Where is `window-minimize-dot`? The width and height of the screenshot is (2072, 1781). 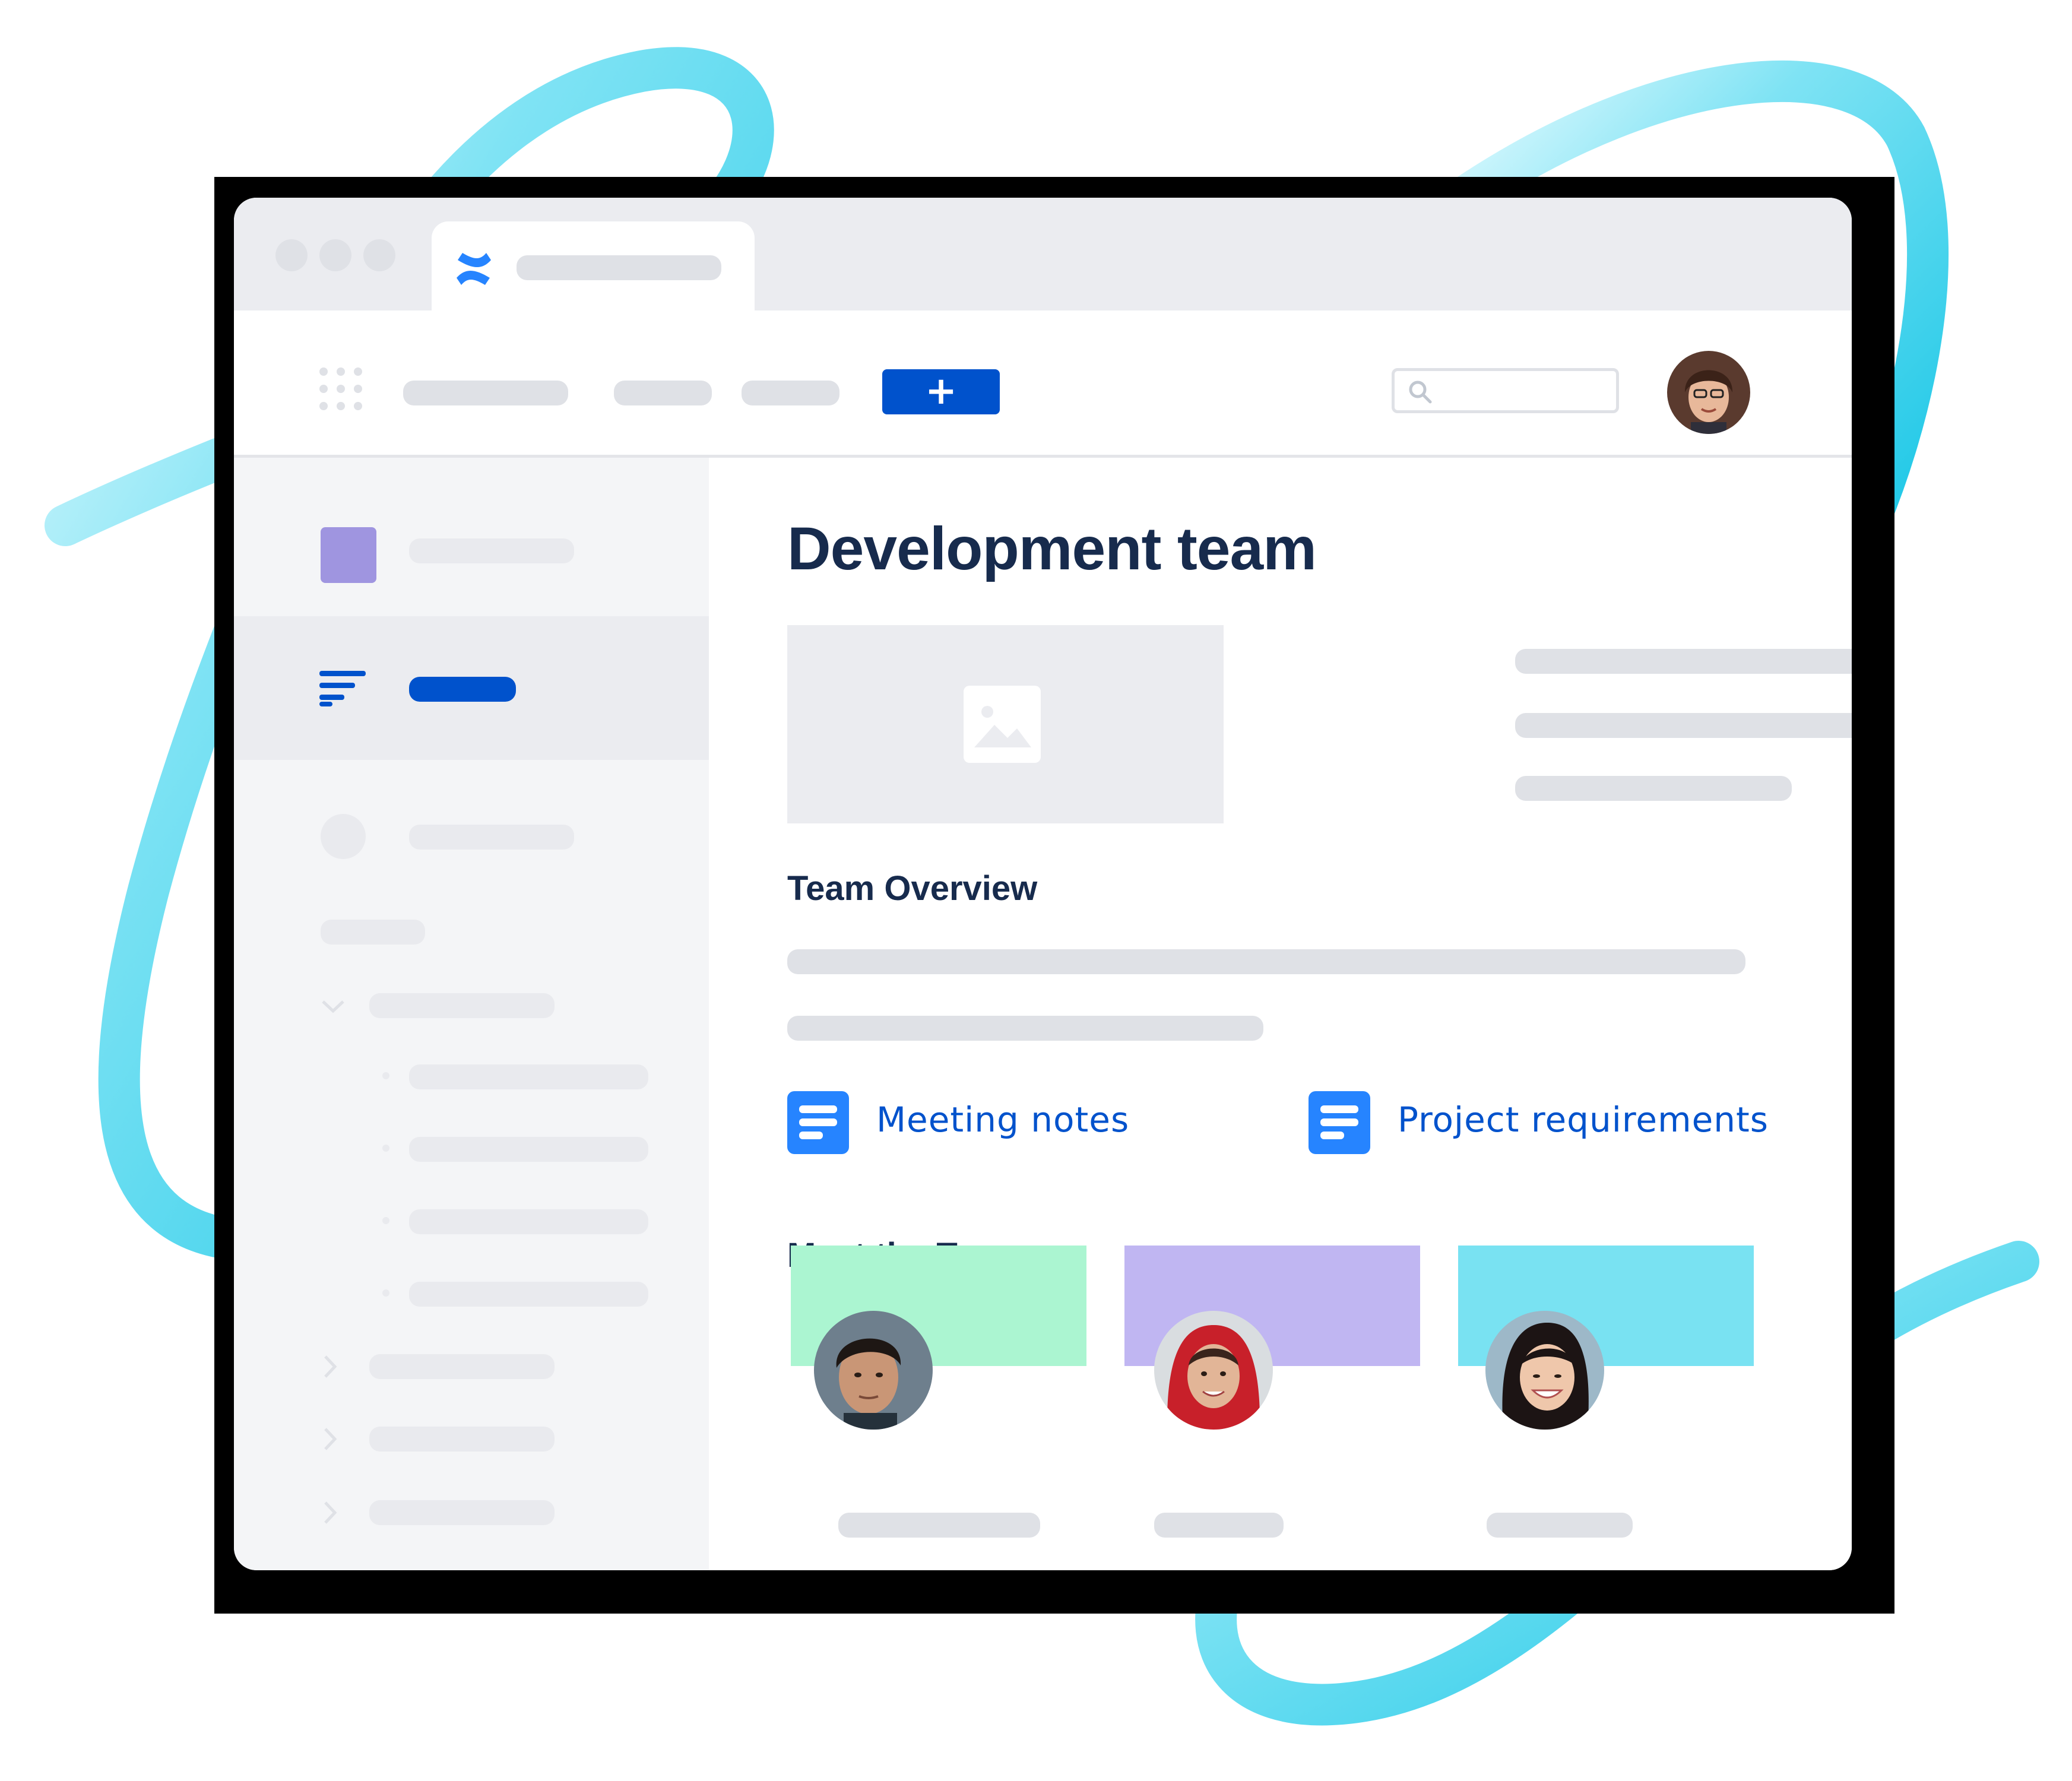 window-minimize-dot is located at coordinates (335, 255).